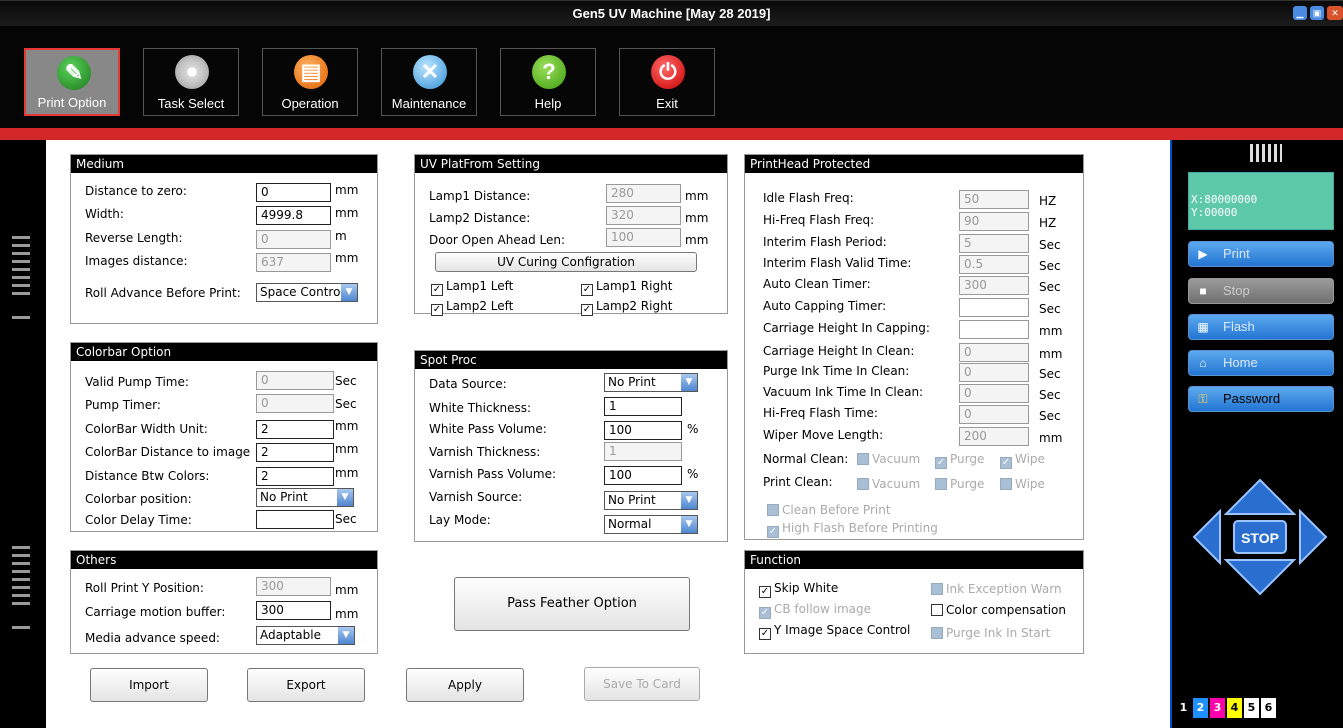  Describe the element at coordinates (643, 406) in the screenshot. I see `white-thickness-input: 1` at that location.